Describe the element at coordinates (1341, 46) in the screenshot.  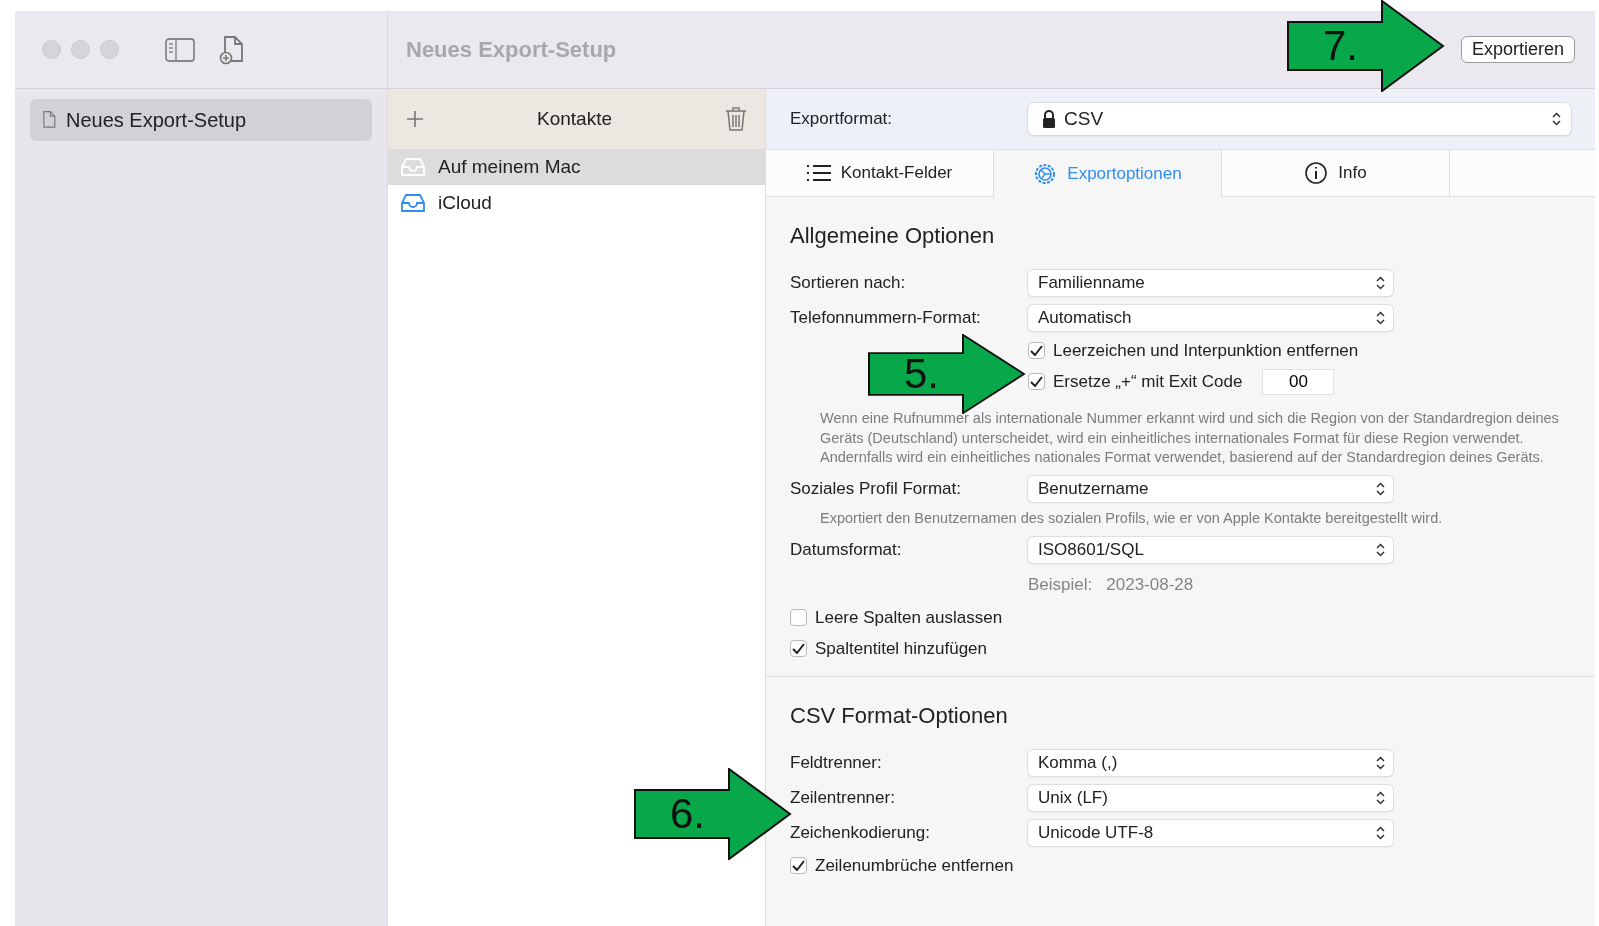
I see `callout-number: 7.` at that location.